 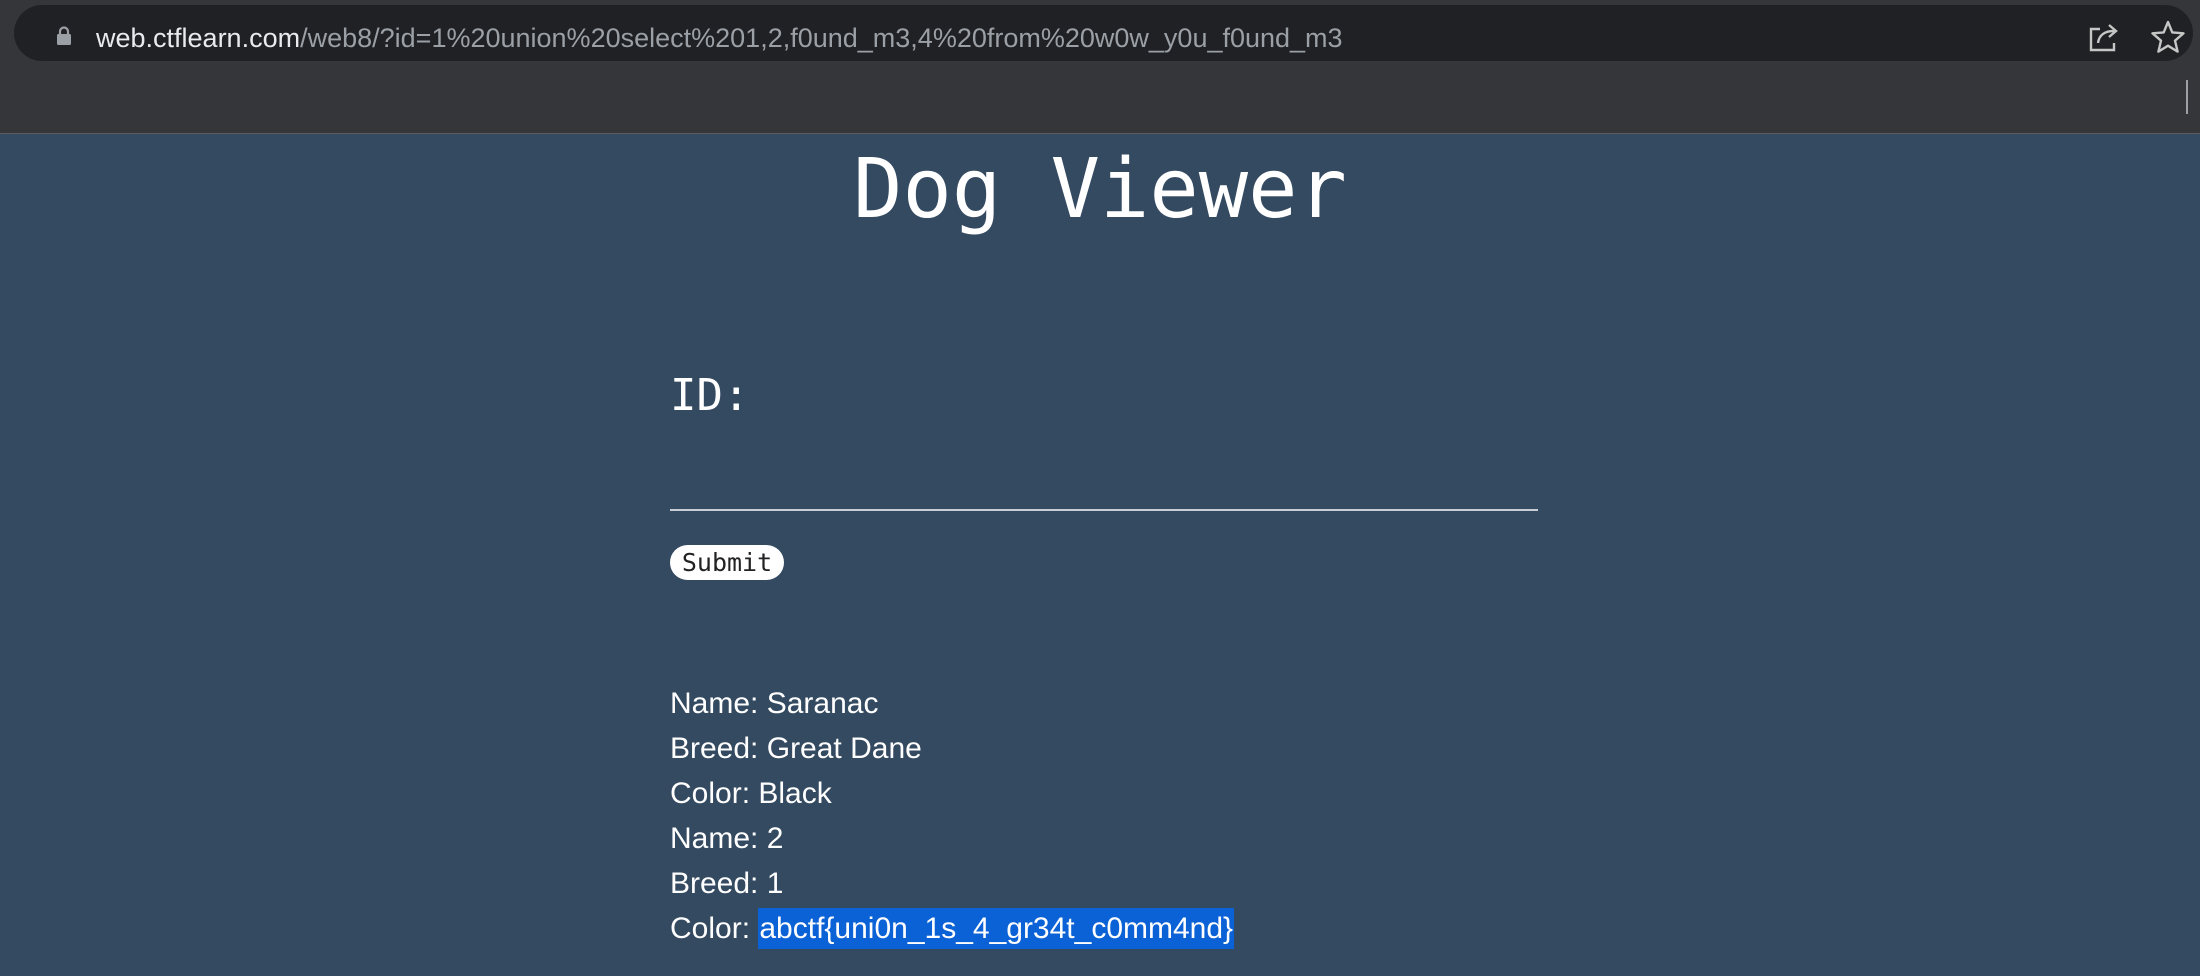 I want to click on id-input, so click(x=1104, y=483).